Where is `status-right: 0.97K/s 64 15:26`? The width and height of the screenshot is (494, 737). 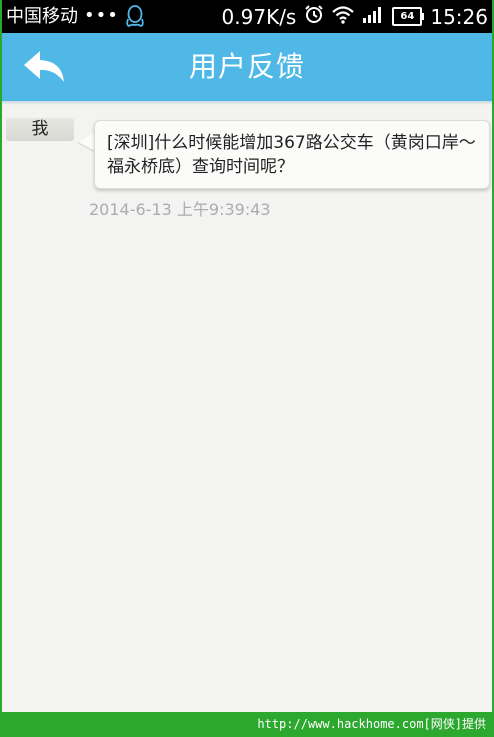
status-right: 0.97K/s 64 15:26 is located at coordinates (355, 16).